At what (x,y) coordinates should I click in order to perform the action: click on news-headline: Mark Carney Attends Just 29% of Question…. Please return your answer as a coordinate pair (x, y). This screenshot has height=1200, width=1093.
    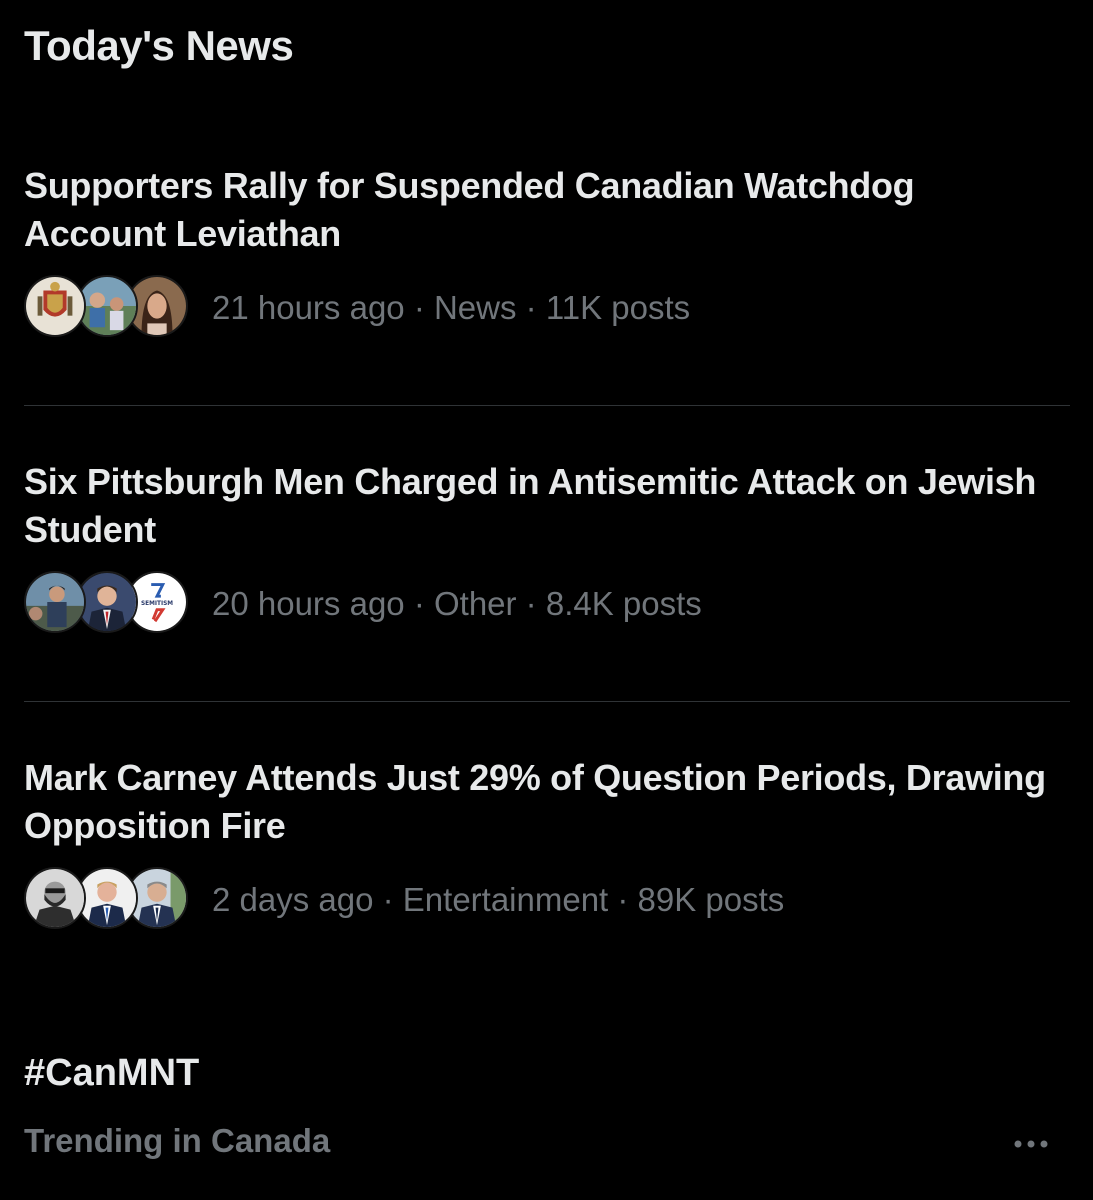
    Looking at the image, I should click on (535, 801).